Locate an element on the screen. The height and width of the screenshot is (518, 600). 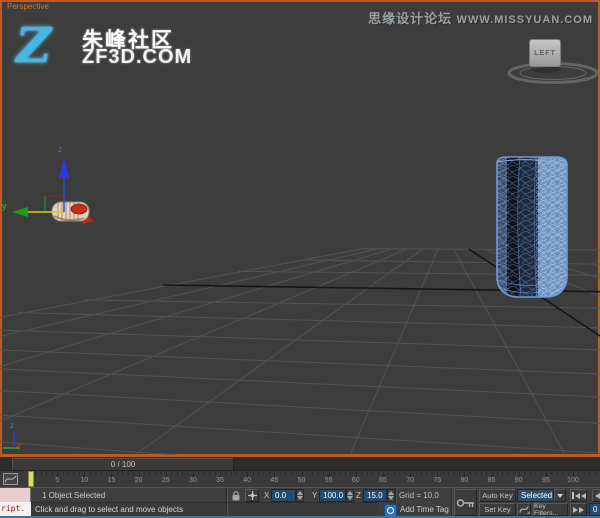
zf3d-logo-url: ZF3D.COM is located at coordinates (137, 57).